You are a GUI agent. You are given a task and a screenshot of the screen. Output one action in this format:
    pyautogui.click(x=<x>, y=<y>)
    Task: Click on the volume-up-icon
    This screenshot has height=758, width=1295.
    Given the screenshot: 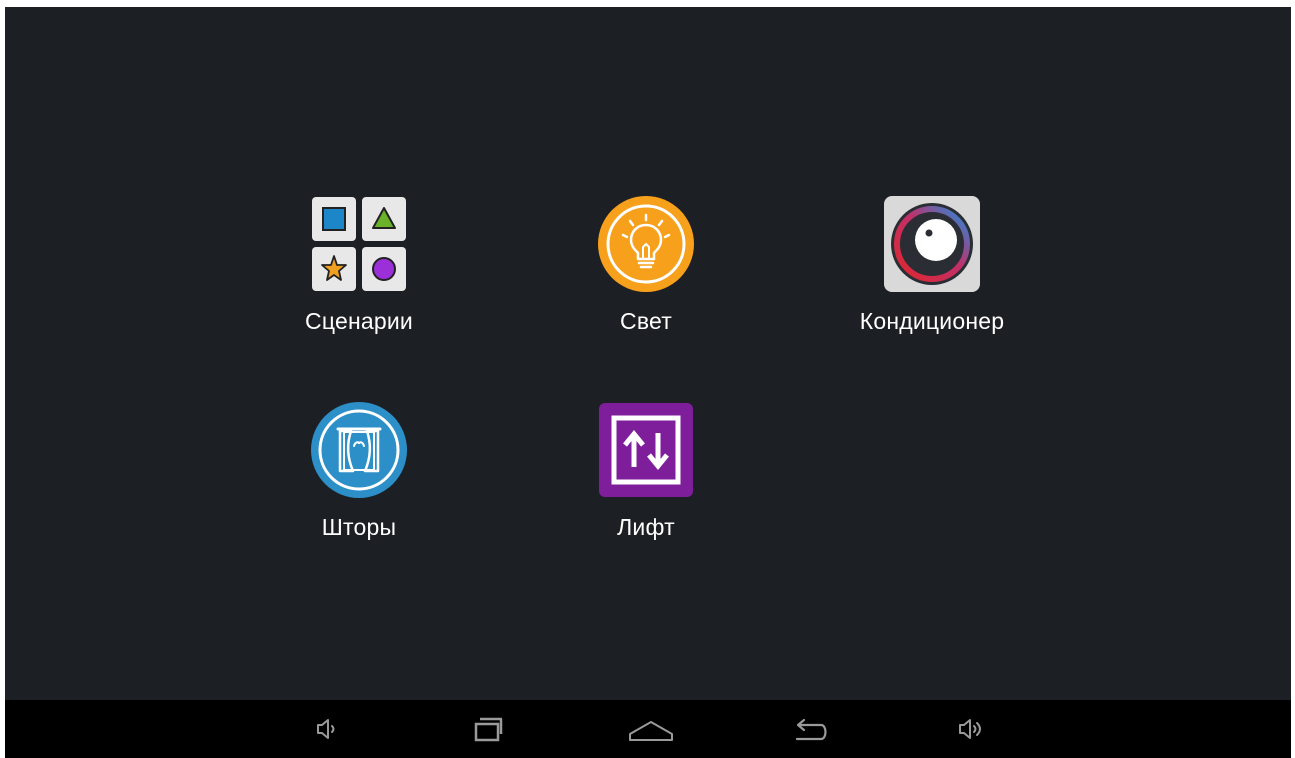 What is the action you would take?
    pyautogui.click(x=971, y=729)
    